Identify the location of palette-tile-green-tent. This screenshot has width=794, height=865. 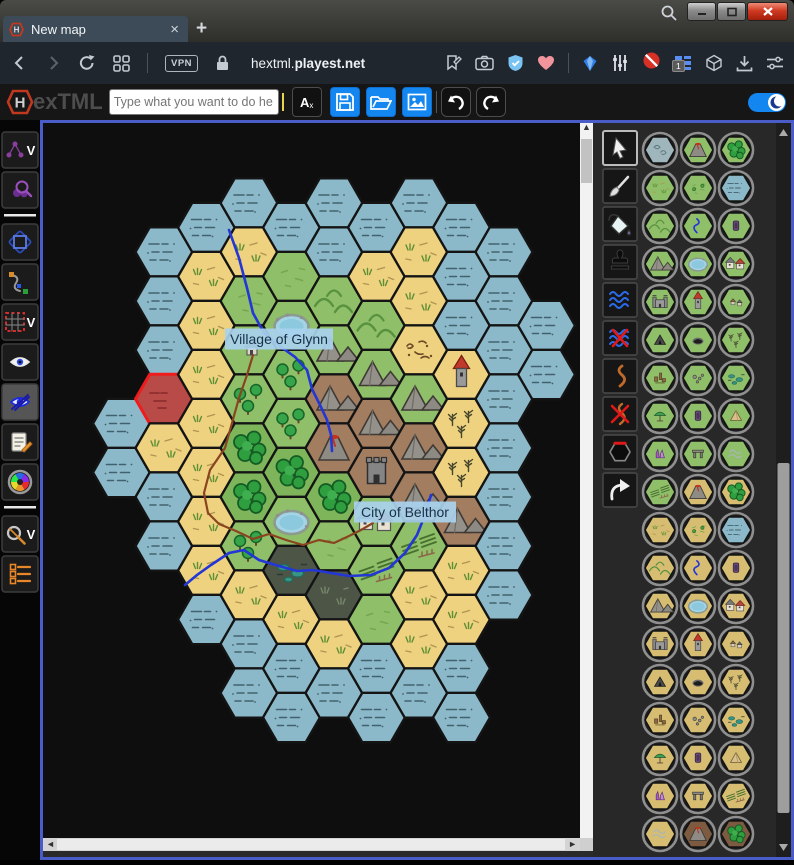
(660, 340).